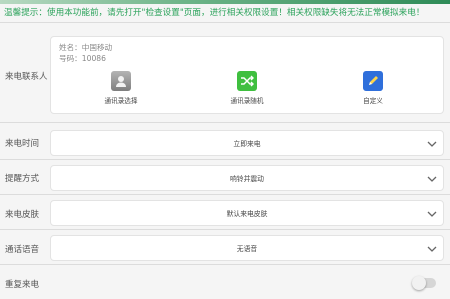 The image size is (450, 299). Describe the element at coordinates (82, 58) in the screenshot. I see `contact-number: 号码：10086` at that location.